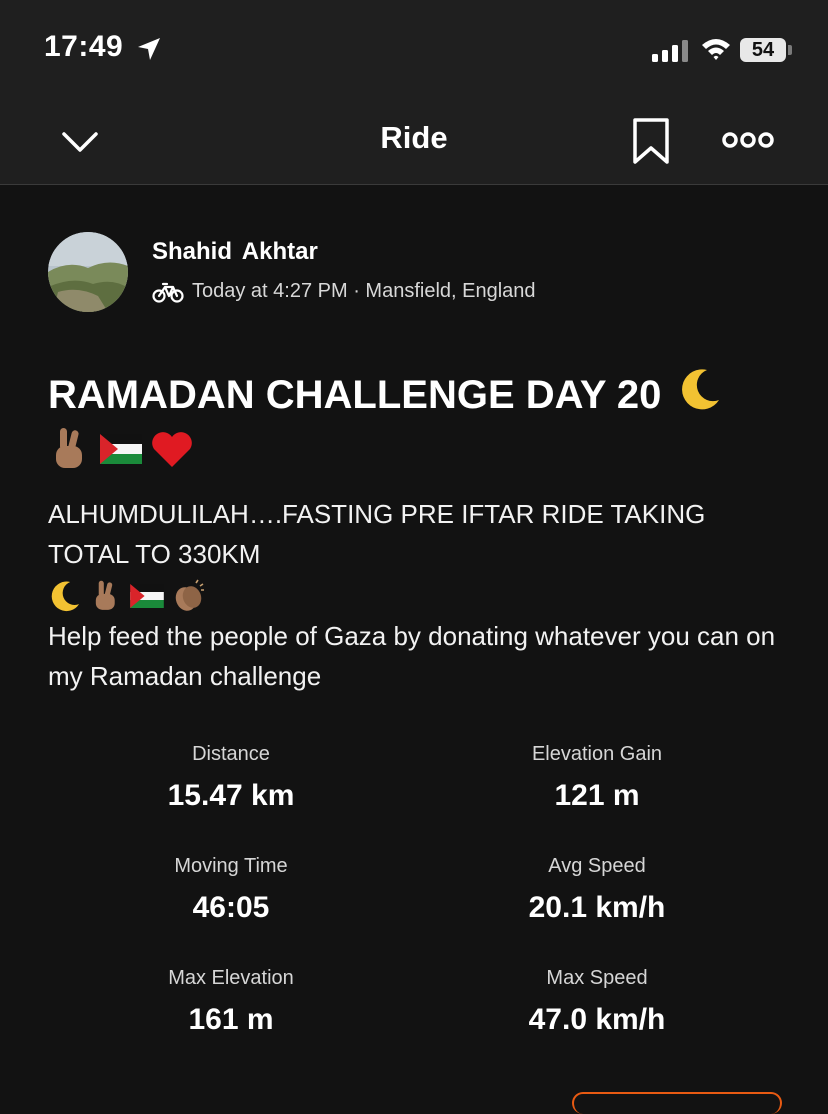  What do you see at coordinates (235, 252) in the screenshot?
I see `athlete-name: Shahid Akhtar` at bounding box center [235, 252].